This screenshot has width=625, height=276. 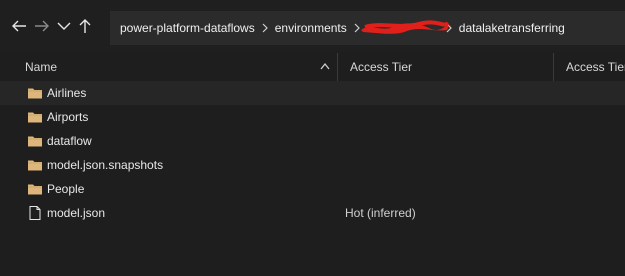 I want to click on breadcrumb-item-redacted, so click(x=405, y=27).